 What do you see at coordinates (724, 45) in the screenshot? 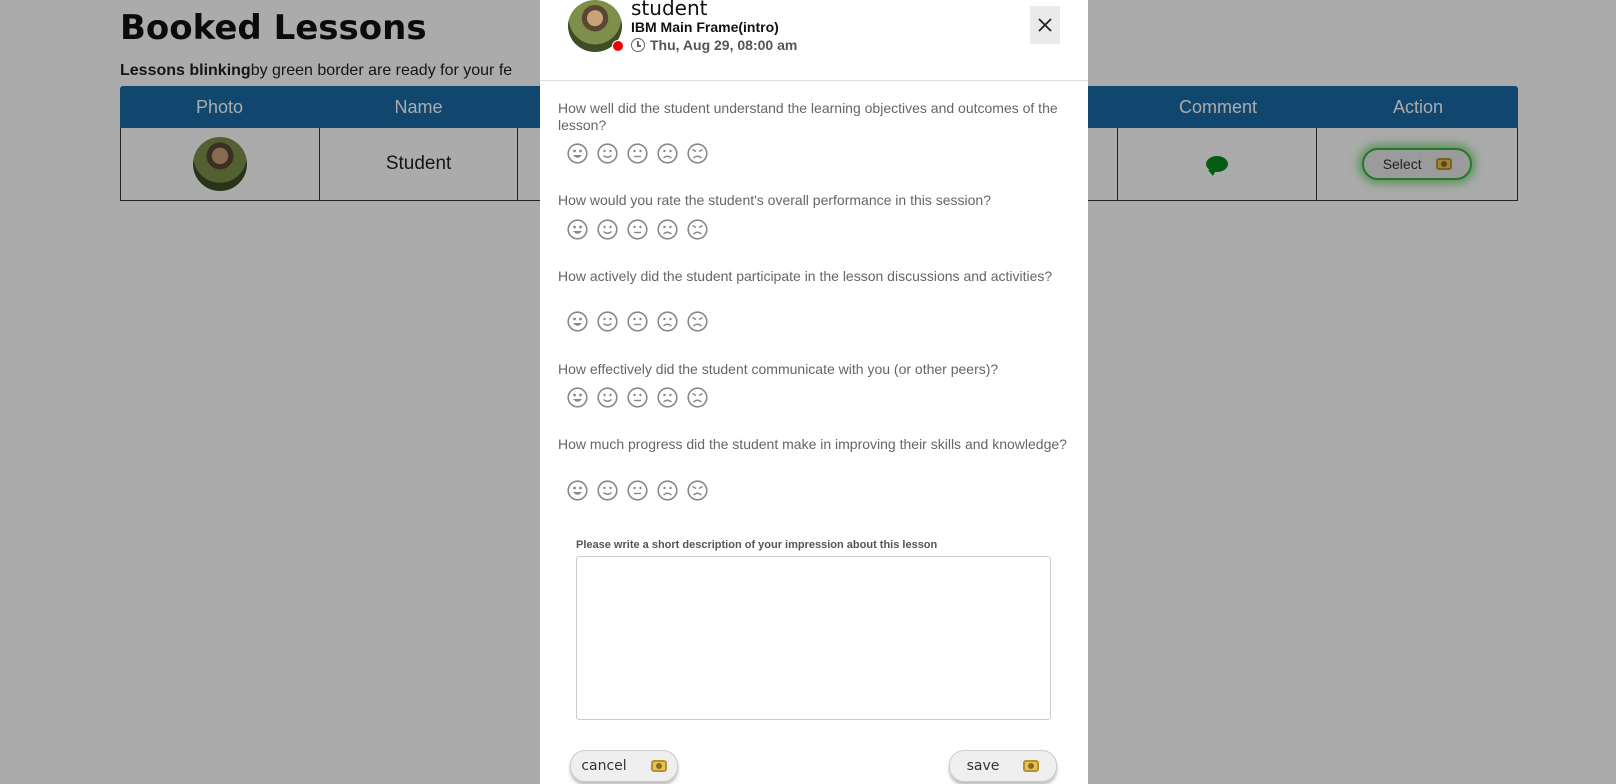
I see `datetime-text: Thu, Aug 29, 08:00 am` at bounding box center [724, 45].